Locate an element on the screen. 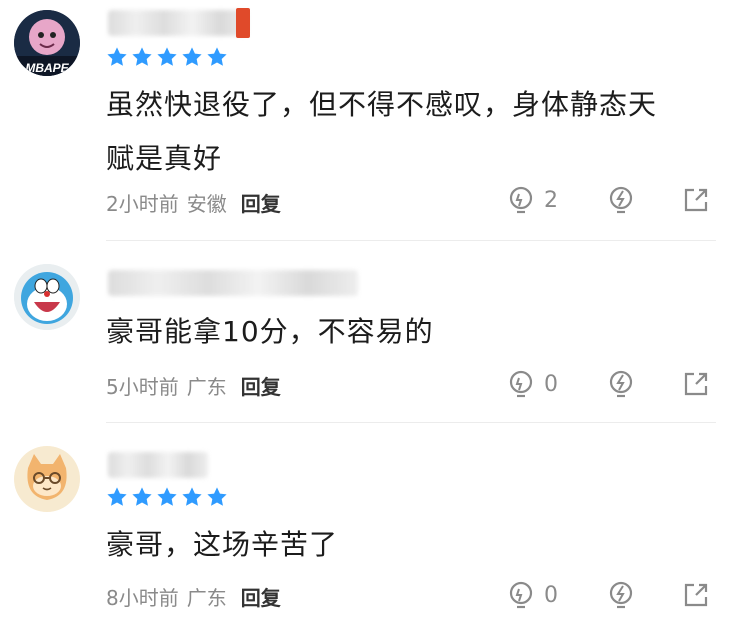  comment-meta: 2小时前 安徽 回复 is located at coordinates (193, 202).